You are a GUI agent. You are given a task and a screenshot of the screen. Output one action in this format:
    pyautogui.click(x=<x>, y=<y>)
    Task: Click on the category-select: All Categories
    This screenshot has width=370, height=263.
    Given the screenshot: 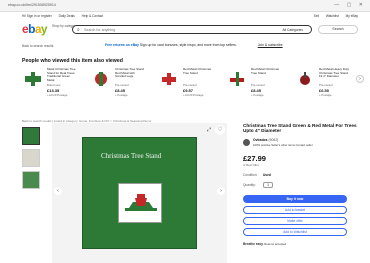 What is the action you would take?
    pyautogui.click(x=292, y=30)
    